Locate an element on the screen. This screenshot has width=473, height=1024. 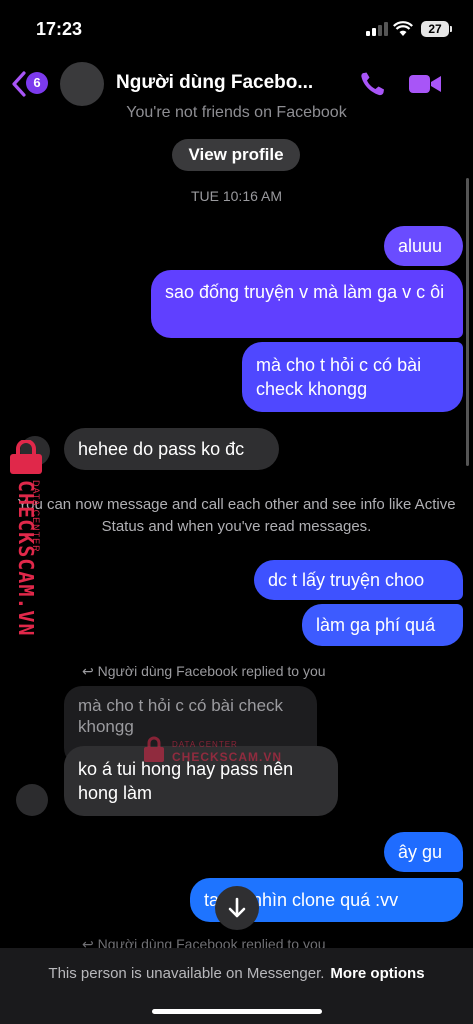
arrow-down-icon is located at coordinates (237, 907).